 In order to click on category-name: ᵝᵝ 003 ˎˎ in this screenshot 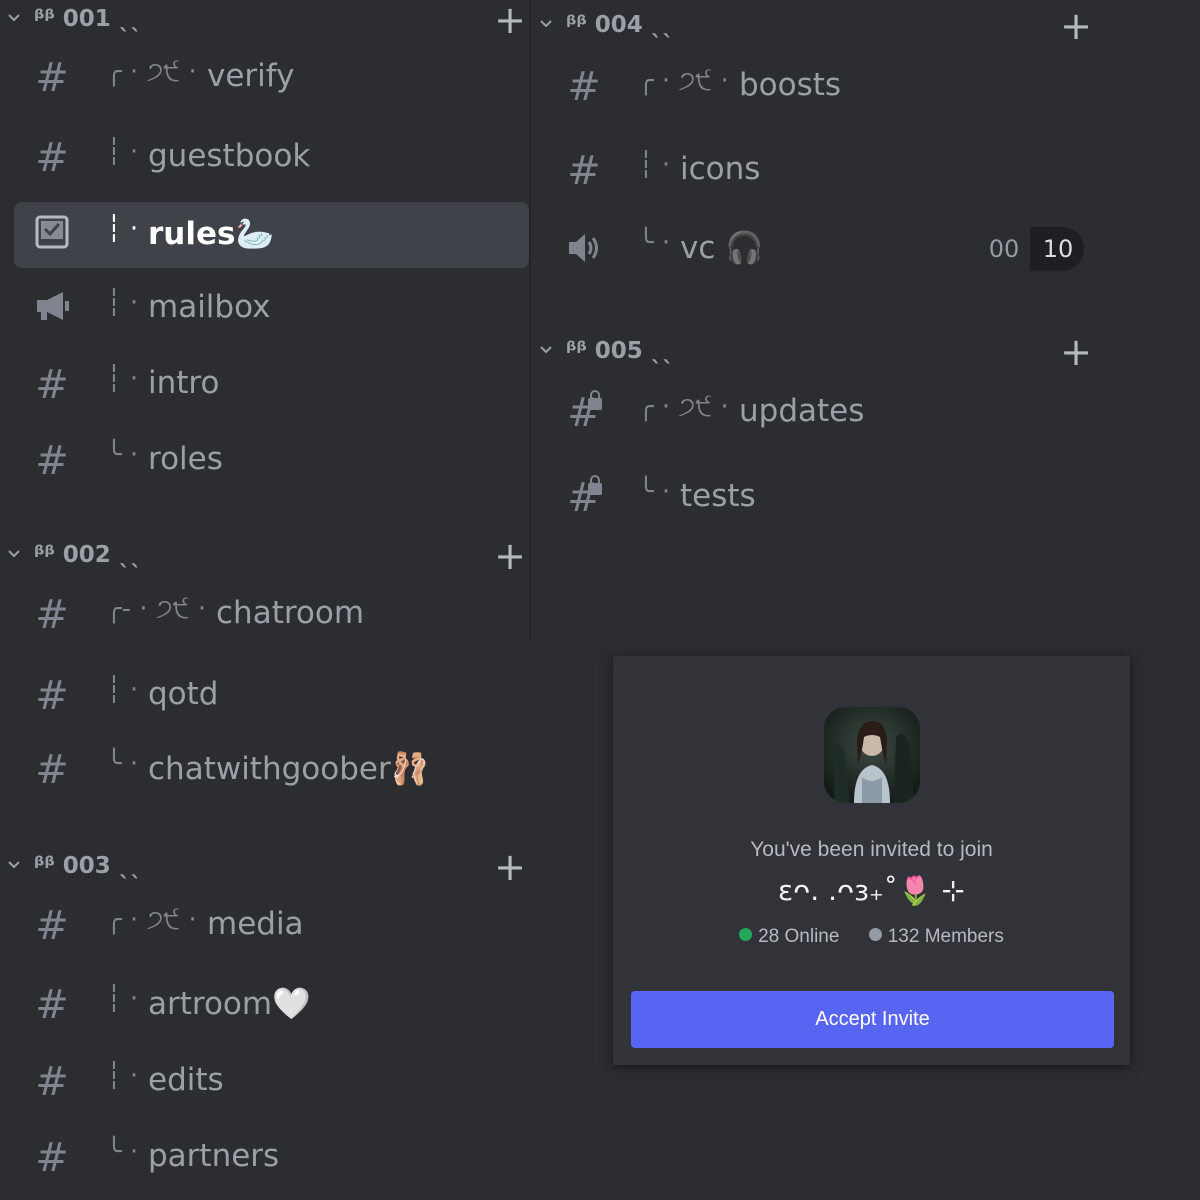, I will do `click(88, 866)`.